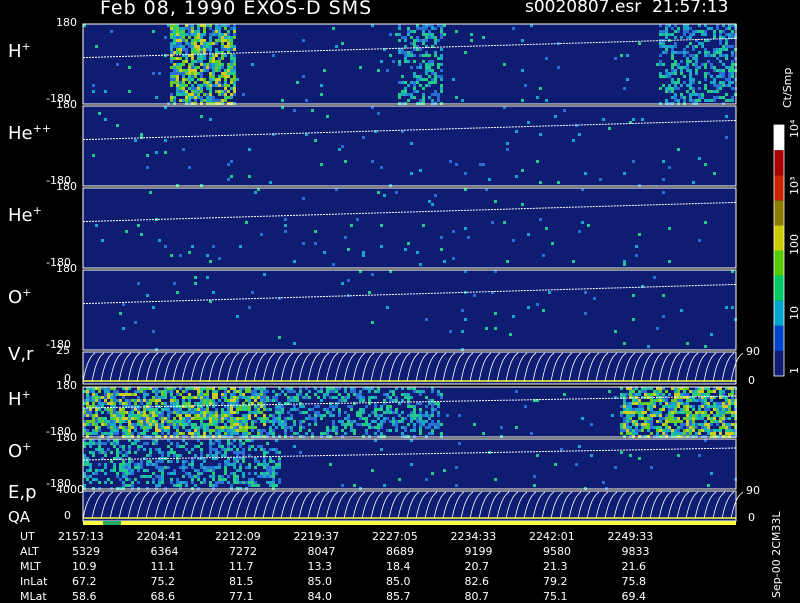 The width and height of the screenshot is (800, 603). I want to click on table-cell: 58.6, so click(84, 596).